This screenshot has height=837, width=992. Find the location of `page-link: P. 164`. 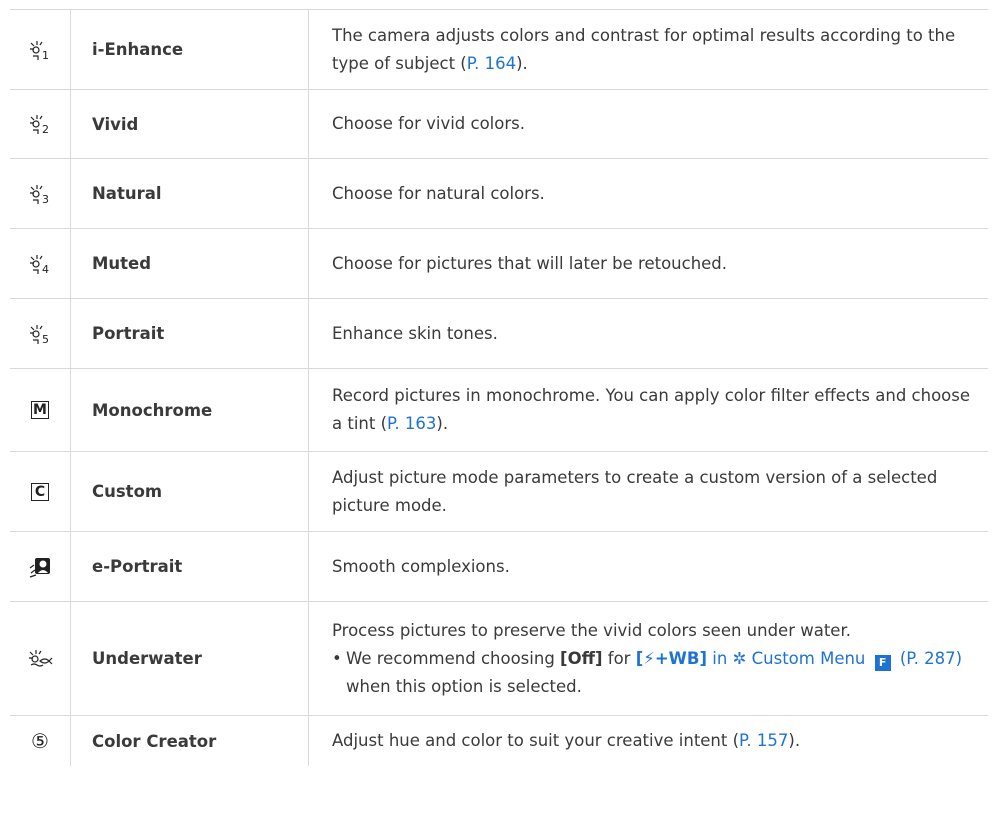

page-link: P. 164 is located at coordinates (491, 63).